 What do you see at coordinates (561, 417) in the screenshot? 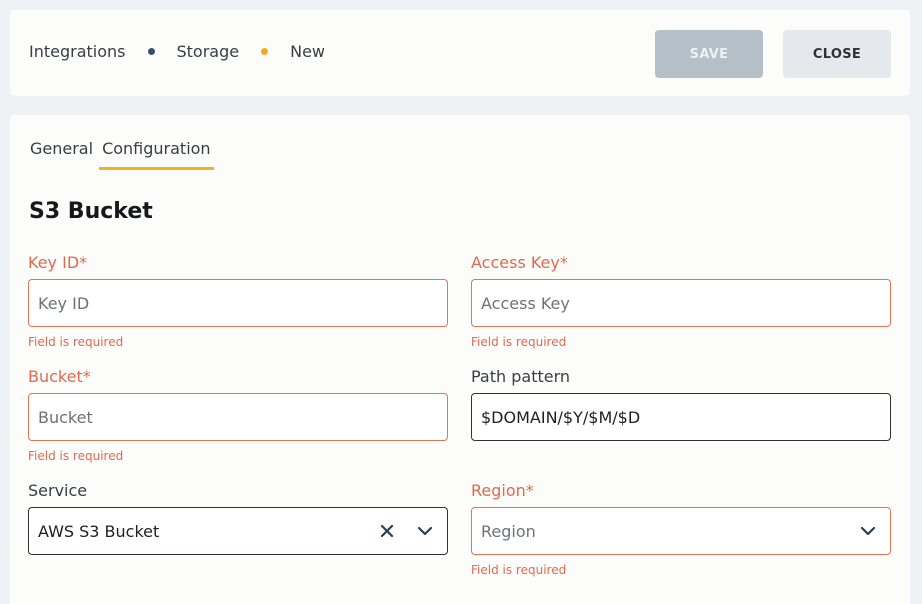
I see `path-pattern-value: $DOMAIN/$Y/$M/$D` at bounding box center [561, 417].